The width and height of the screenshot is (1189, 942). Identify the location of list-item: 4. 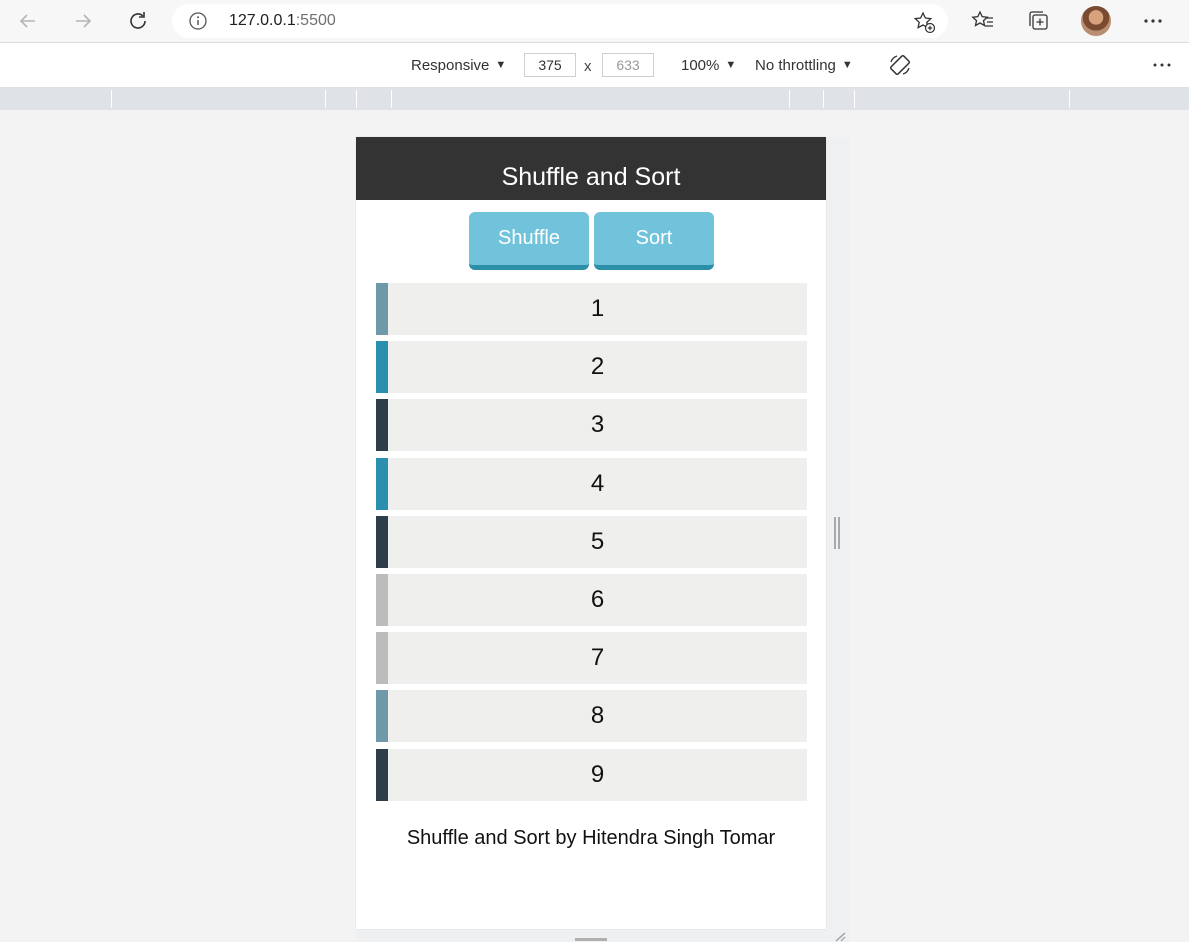
(591, 483).